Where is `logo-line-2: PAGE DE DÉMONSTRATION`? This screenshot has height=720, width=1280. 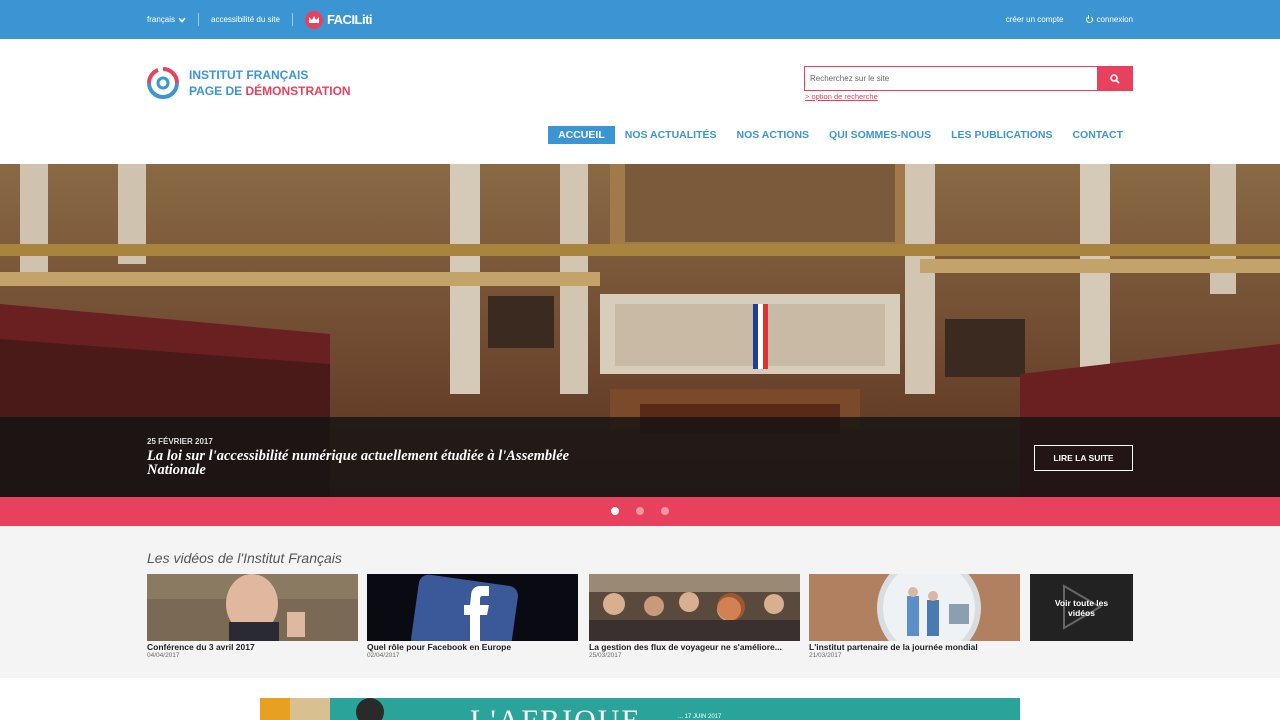 logo-line-2: PAGE DE DÉMONSTRATION is located at coordinates (270, 91).